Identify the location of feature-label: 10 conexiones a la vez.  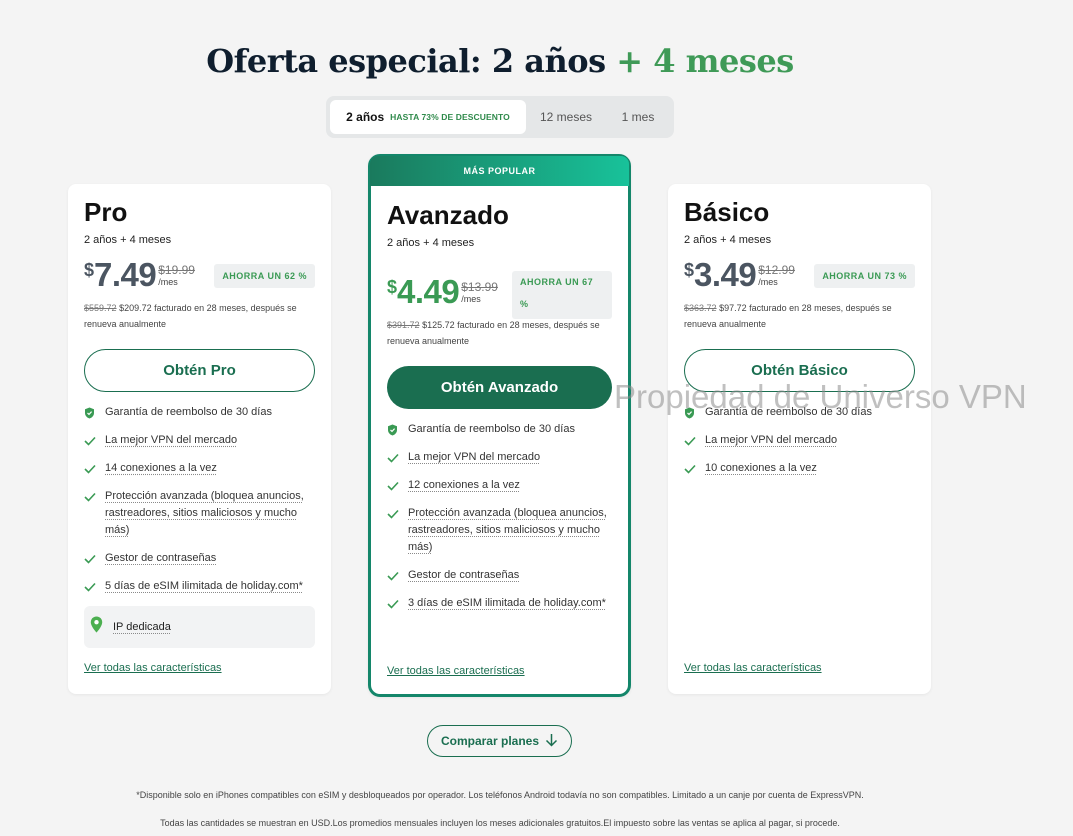
(761, 468).